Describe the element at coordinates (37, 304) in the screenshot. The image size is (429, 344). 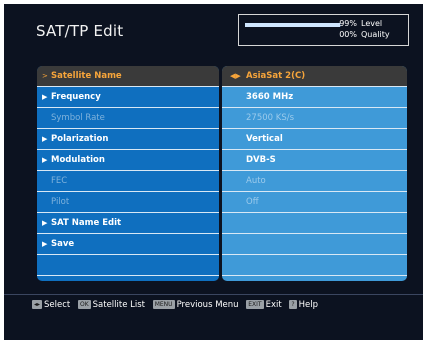
I see `left-right-key-icon: ◂▸` at that location.